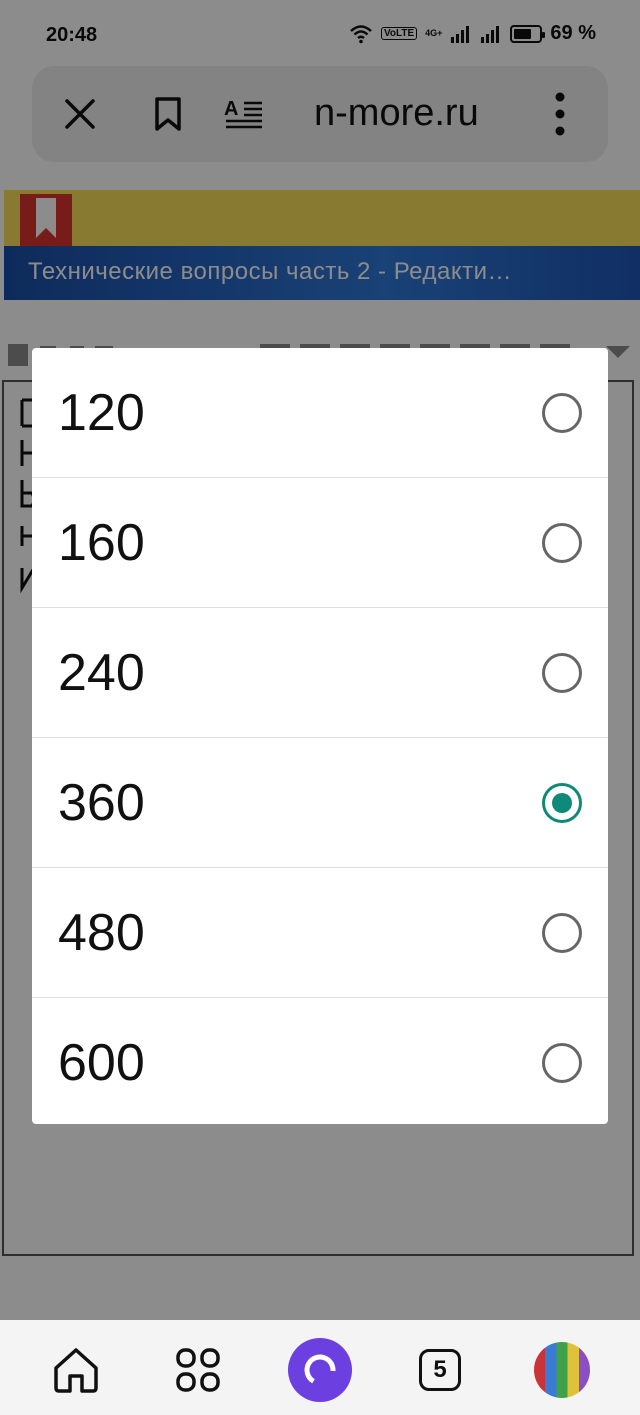  Describe the element at coordinates (320, 673) in the screenshot. I see `option-item: 240` at that location.